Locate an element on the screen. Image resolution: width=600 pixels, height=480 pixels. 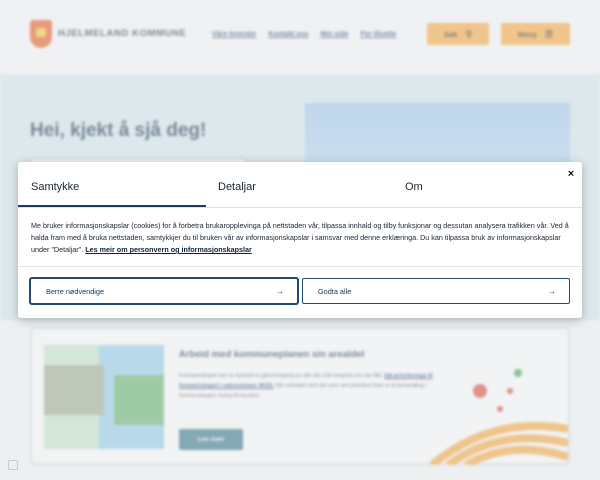
necessary-only-label: Berre nødvendige is located at coordinates (75, 291).